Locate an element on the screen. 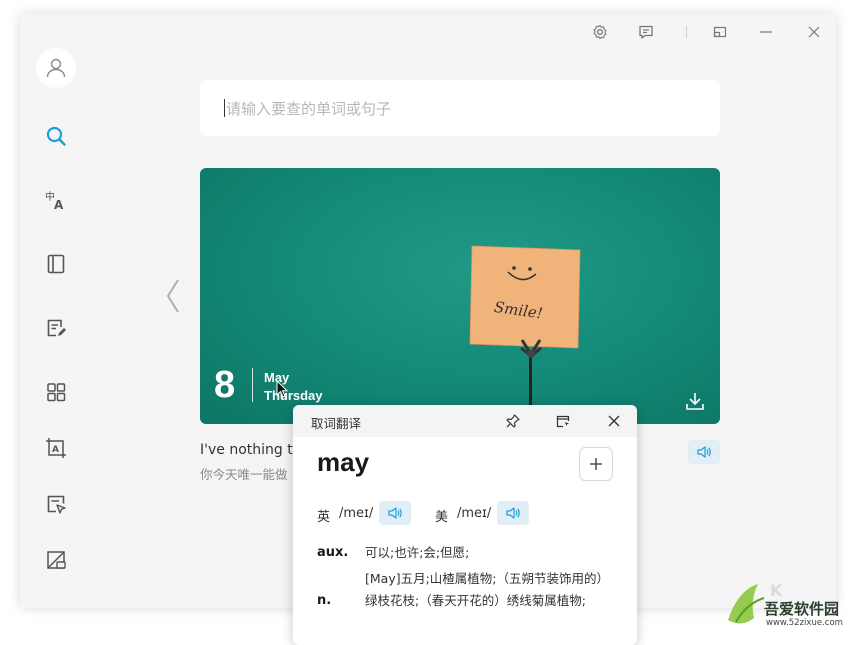 This screenshot has width=856, height=645. open-in-main-button is located at coordinates (563, 421).